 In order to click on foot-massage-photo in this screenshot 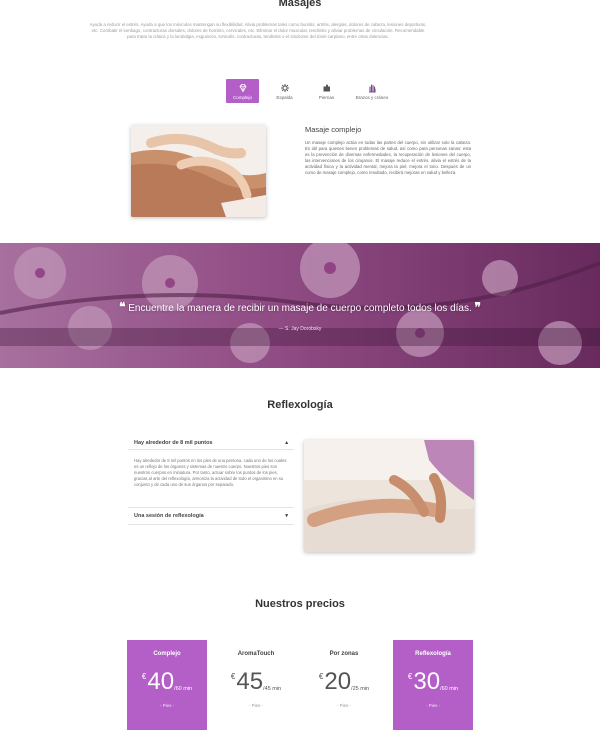, I will do `click(389, 496)`.